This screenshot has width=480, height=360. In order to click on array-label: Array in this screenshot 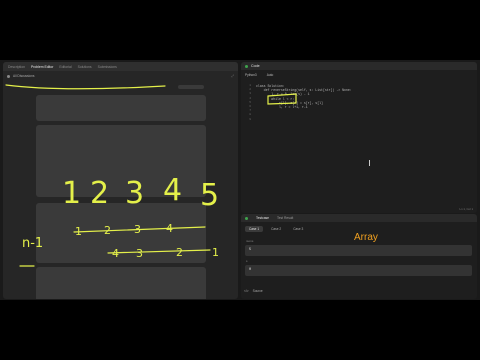, I will do `click(366, 237)`.